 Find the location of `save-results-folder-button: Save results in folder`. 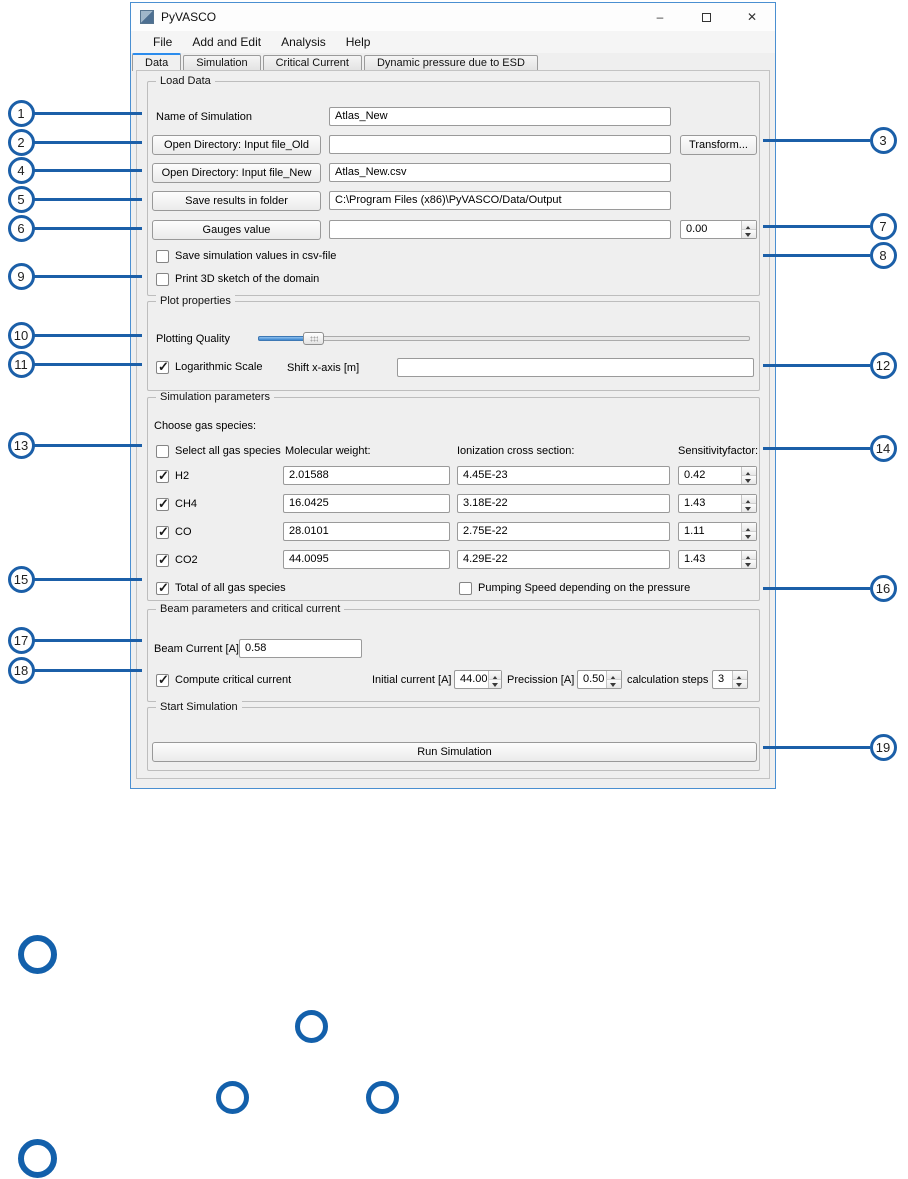

save-results-folder-button: Save results in folder is located at coordinates (236, 201).